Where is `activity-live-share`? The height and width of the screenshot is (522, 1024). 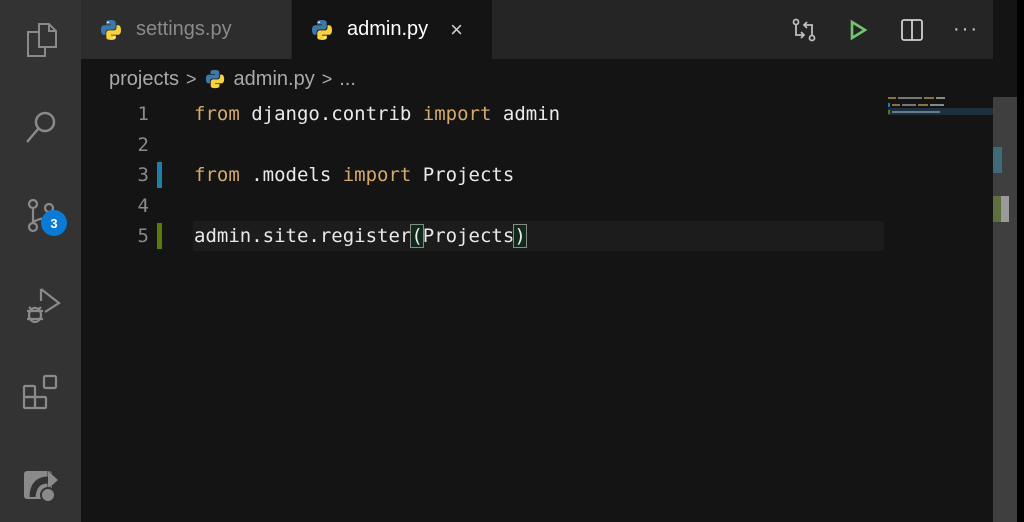
activity-live-share is located at coordinates (40, 482).